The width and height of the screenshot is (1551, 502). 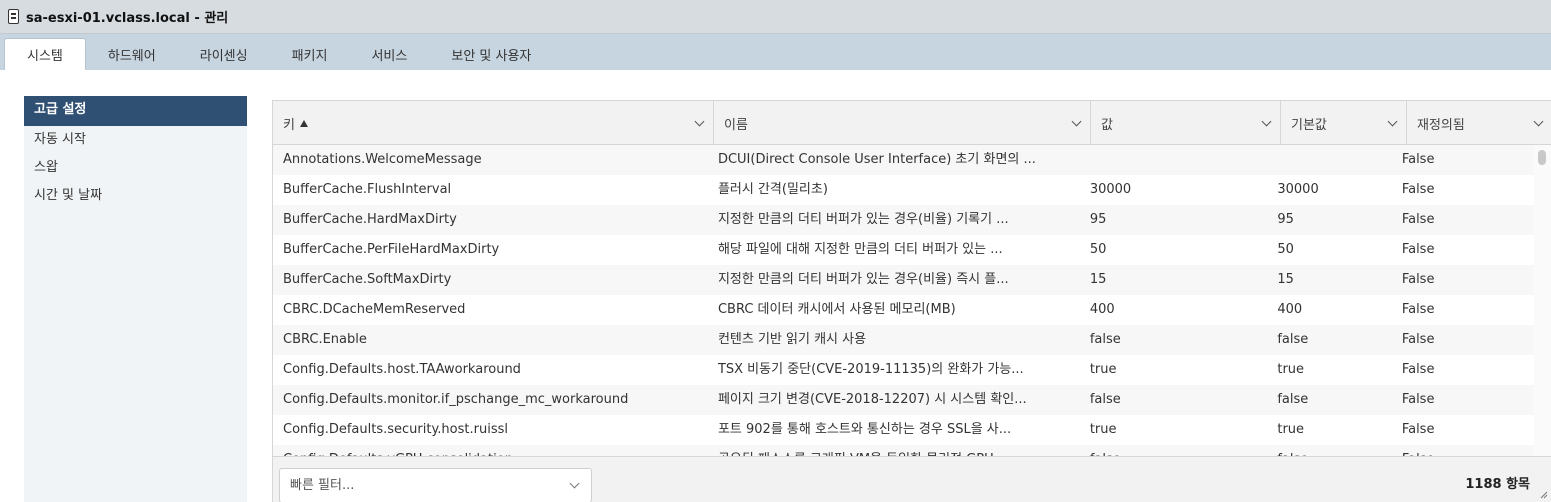 What do you see at coordinates (1542, 300) in the screenshot?
I see `vertical-scrollbar` at bounding box center [1542, 300].